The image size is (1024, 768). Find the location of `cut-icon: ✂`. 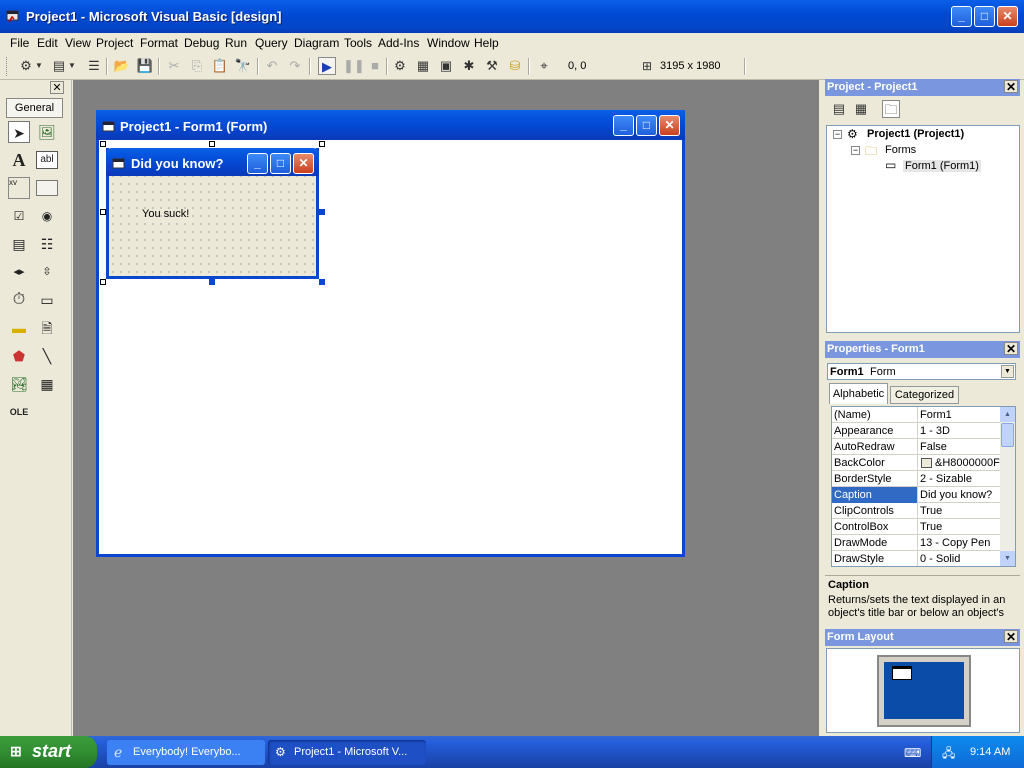

cut-icon: ✂ is located at coordinates (174, 66).